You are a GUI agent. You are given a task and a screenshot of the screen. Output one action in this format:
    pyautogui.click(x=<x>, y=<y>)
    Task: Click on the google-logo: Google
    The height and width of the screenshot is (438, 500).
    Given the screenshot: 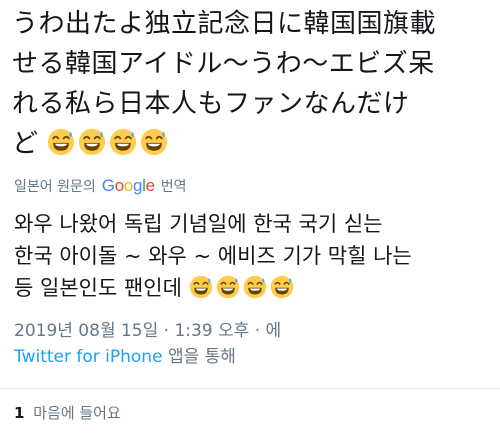 What is the action you would take?
    pyautogui.click(x=128, y=186)
    